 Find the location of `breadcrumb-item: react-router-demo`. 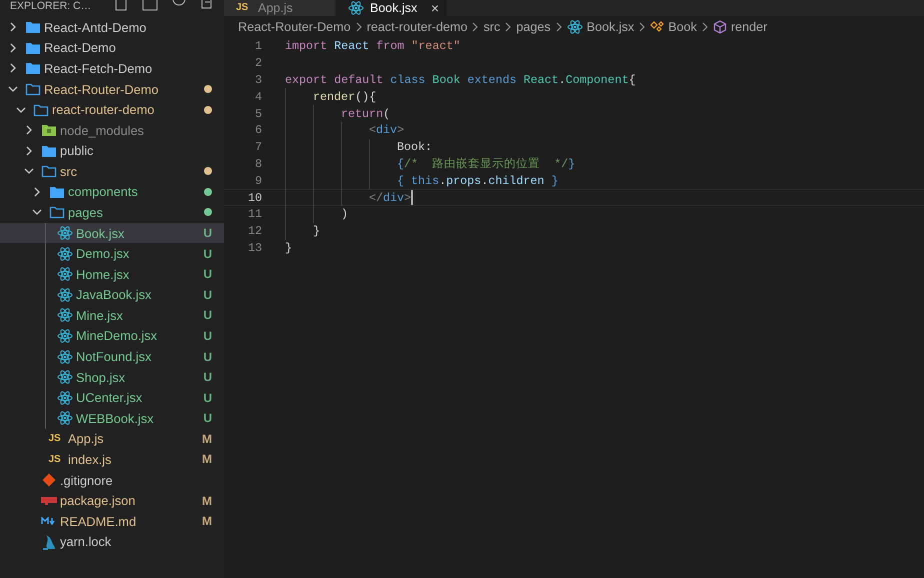

breadcrumb-item: react-router-demo is located at coordinates (417, 27).